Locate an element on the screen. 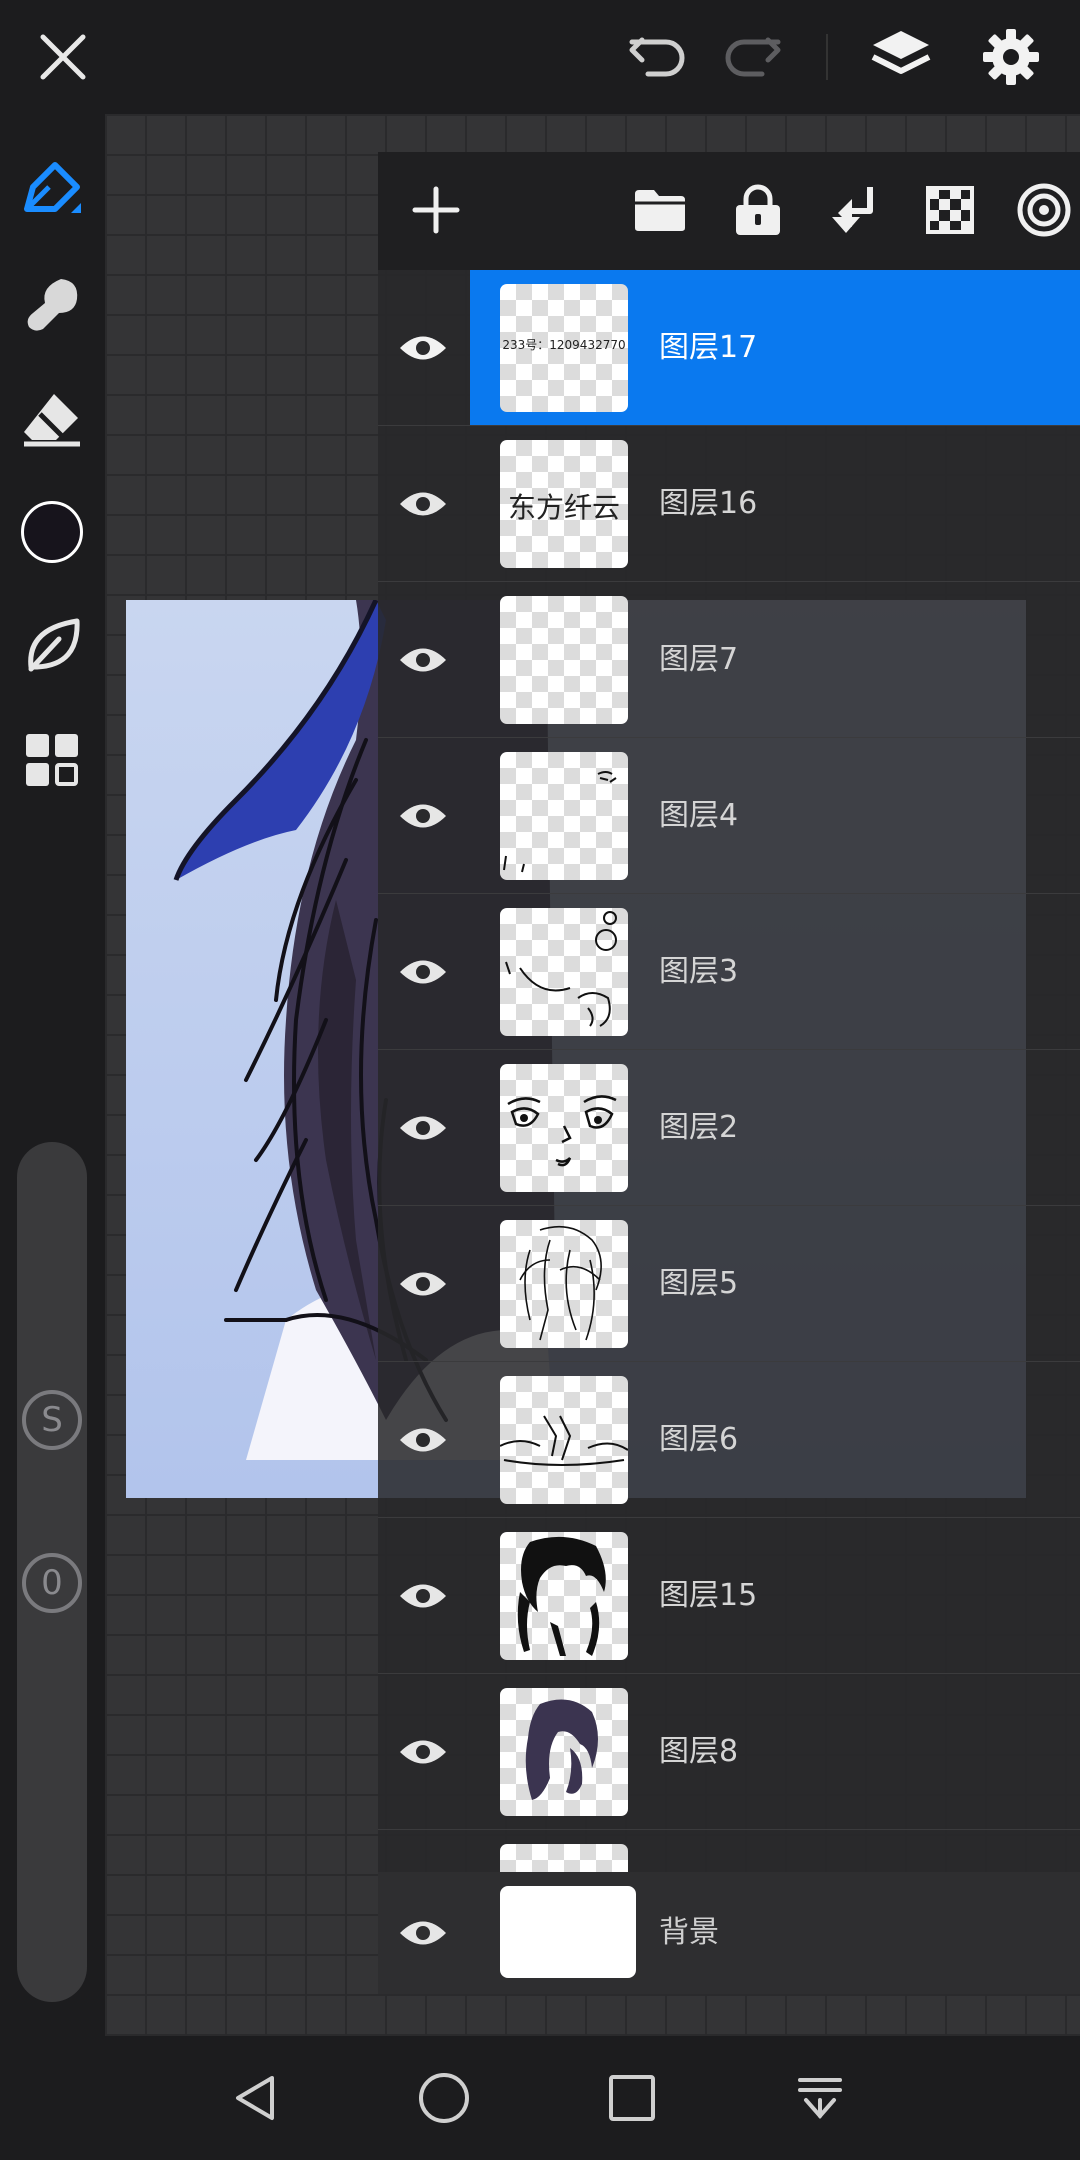 The width and height of the screenshot is (1080, 2160). layer-row: 图层7 is located at coordinates (729, 659).